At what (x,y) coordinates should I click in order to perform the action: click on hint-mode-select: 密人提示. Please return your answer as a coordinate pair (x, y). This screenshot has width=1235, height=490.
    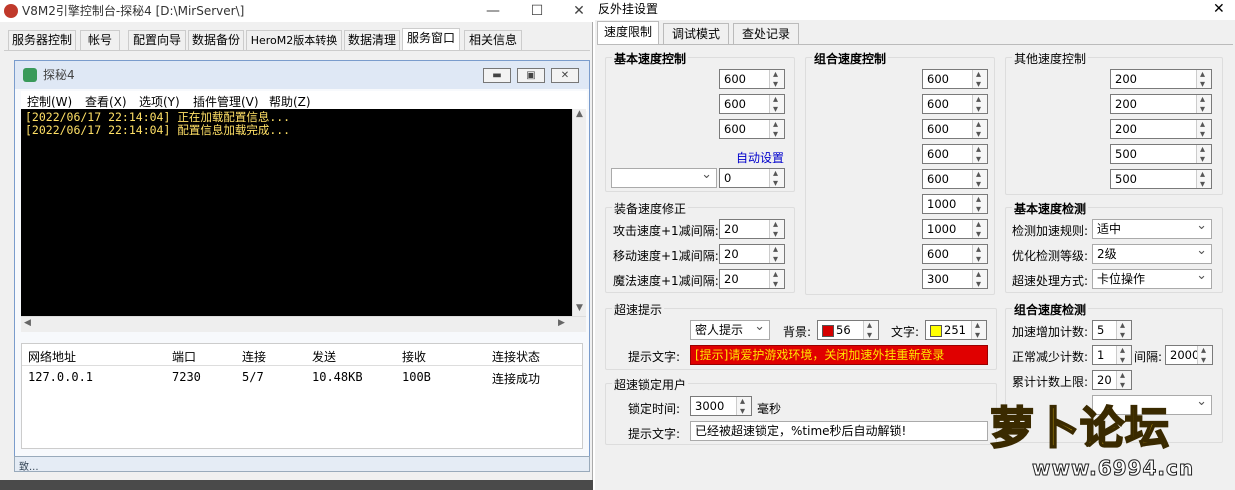
    Looking at the image, I should click on (730, 329).